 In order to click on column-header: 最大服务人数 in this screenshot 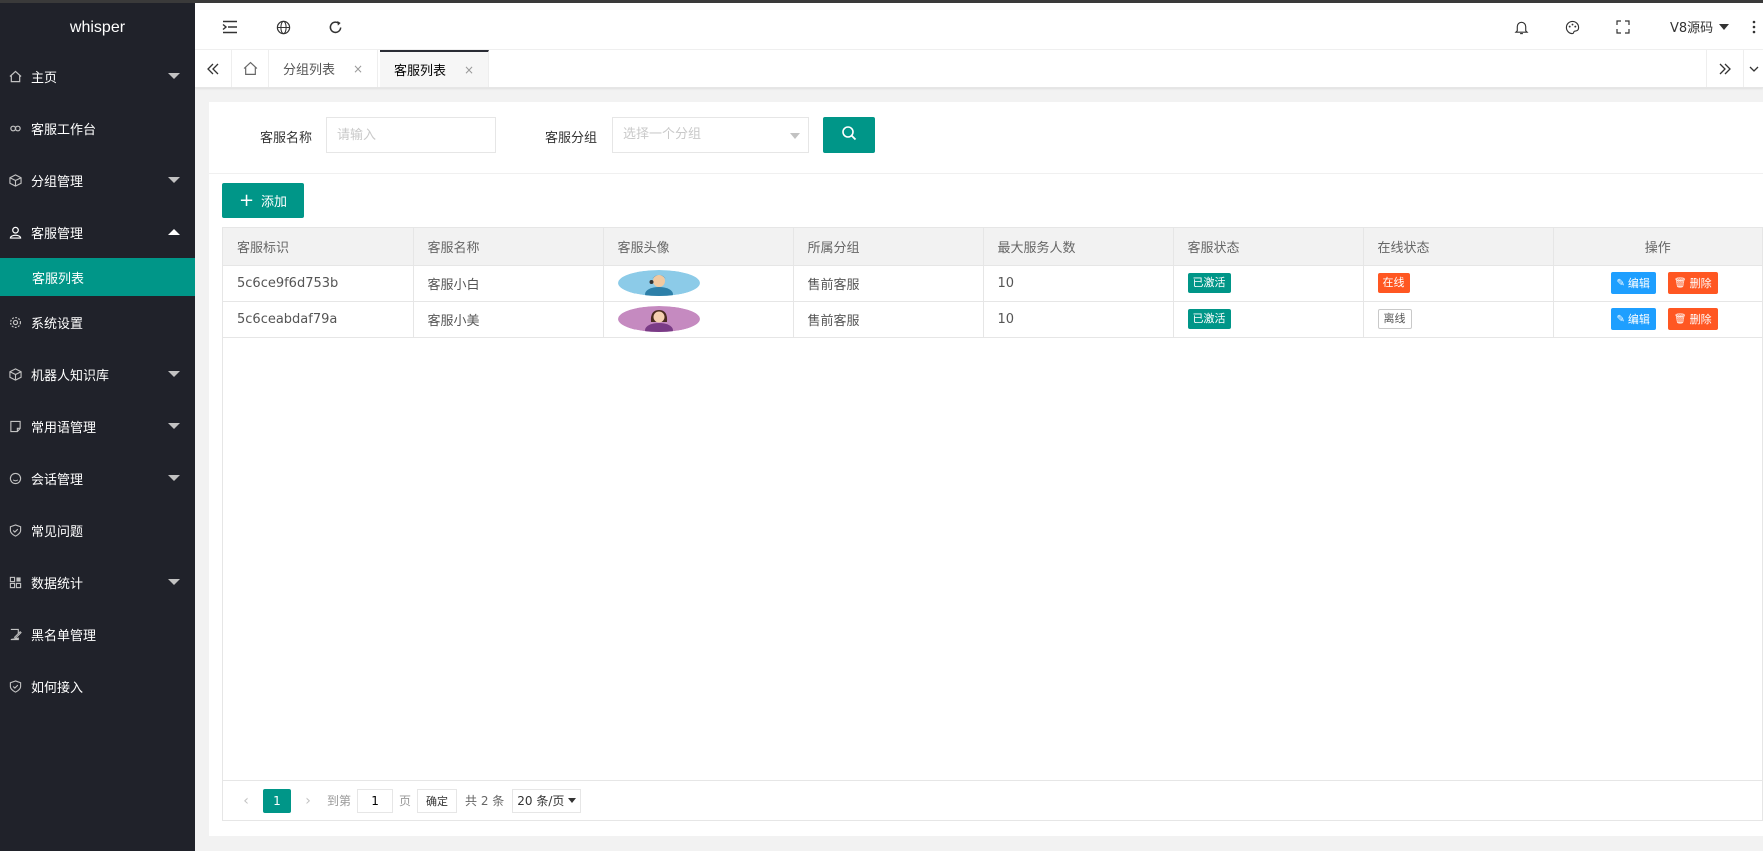, I will do `click(1078, 247)`.